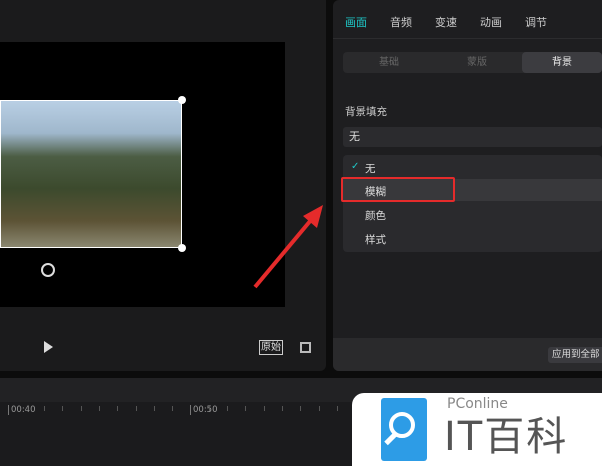 The image size is (602, 466). What do you see at coordinates (398, 189) in the screenshot?
I see `highlight-box` at bounding box center [398, 189].